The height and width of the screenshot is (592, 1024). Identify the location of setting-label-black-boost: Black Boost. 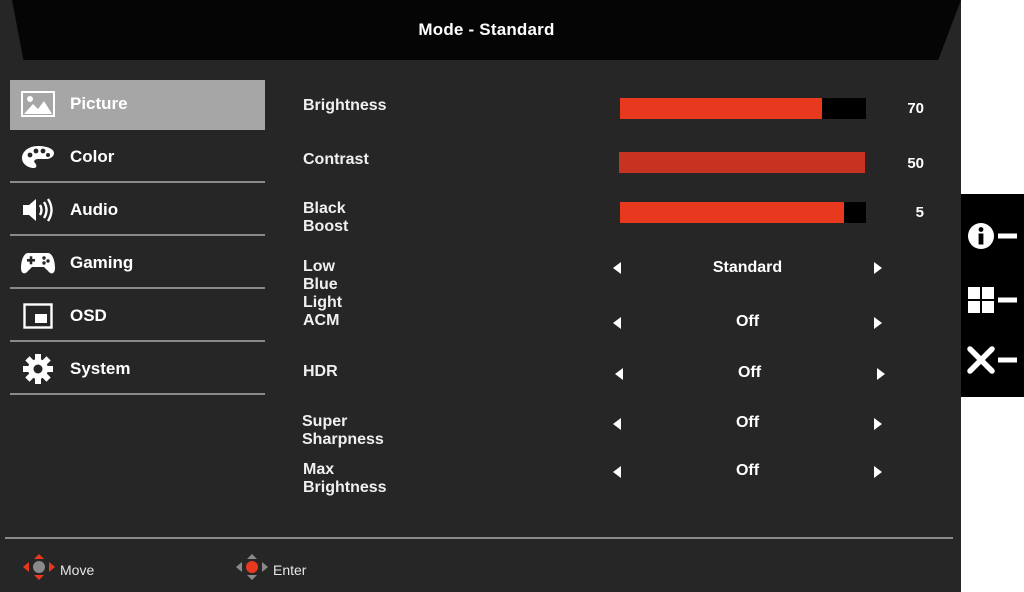
(326, 217).